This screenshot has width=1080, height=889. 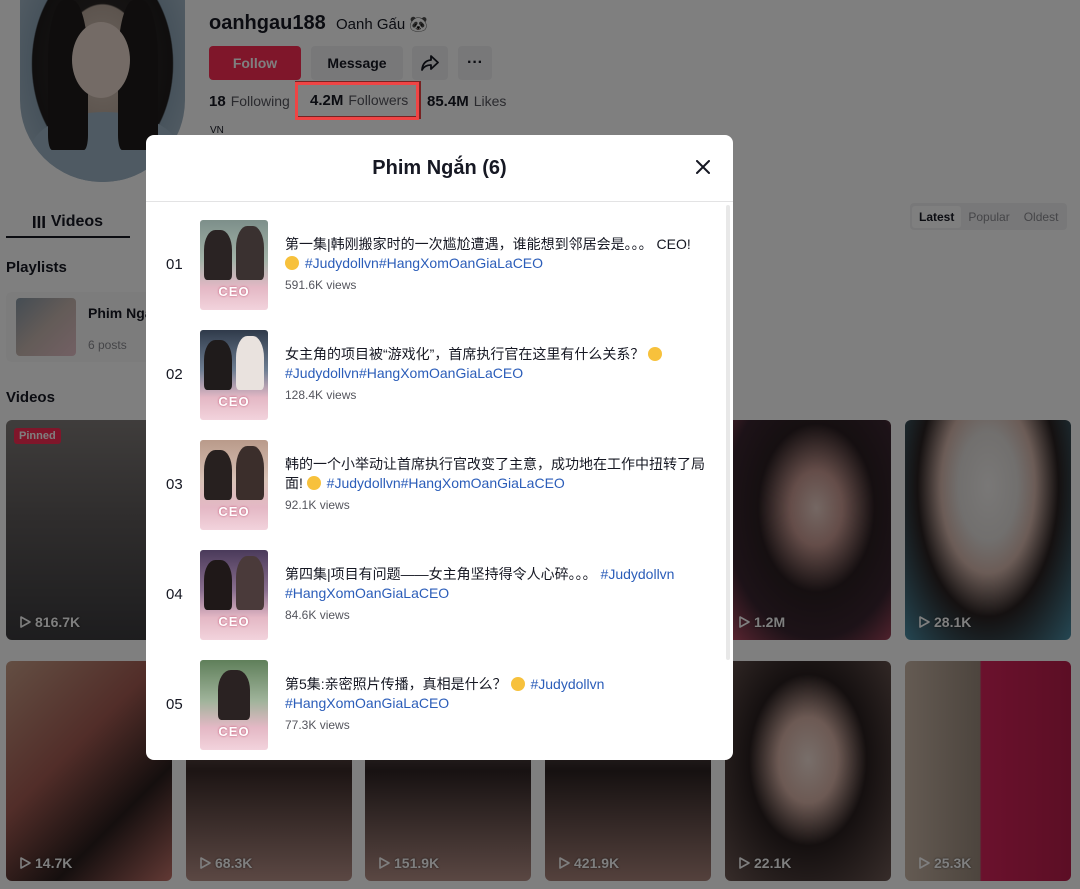 I want to click on item-views: 128.4K views, so click(x=321, y=395).